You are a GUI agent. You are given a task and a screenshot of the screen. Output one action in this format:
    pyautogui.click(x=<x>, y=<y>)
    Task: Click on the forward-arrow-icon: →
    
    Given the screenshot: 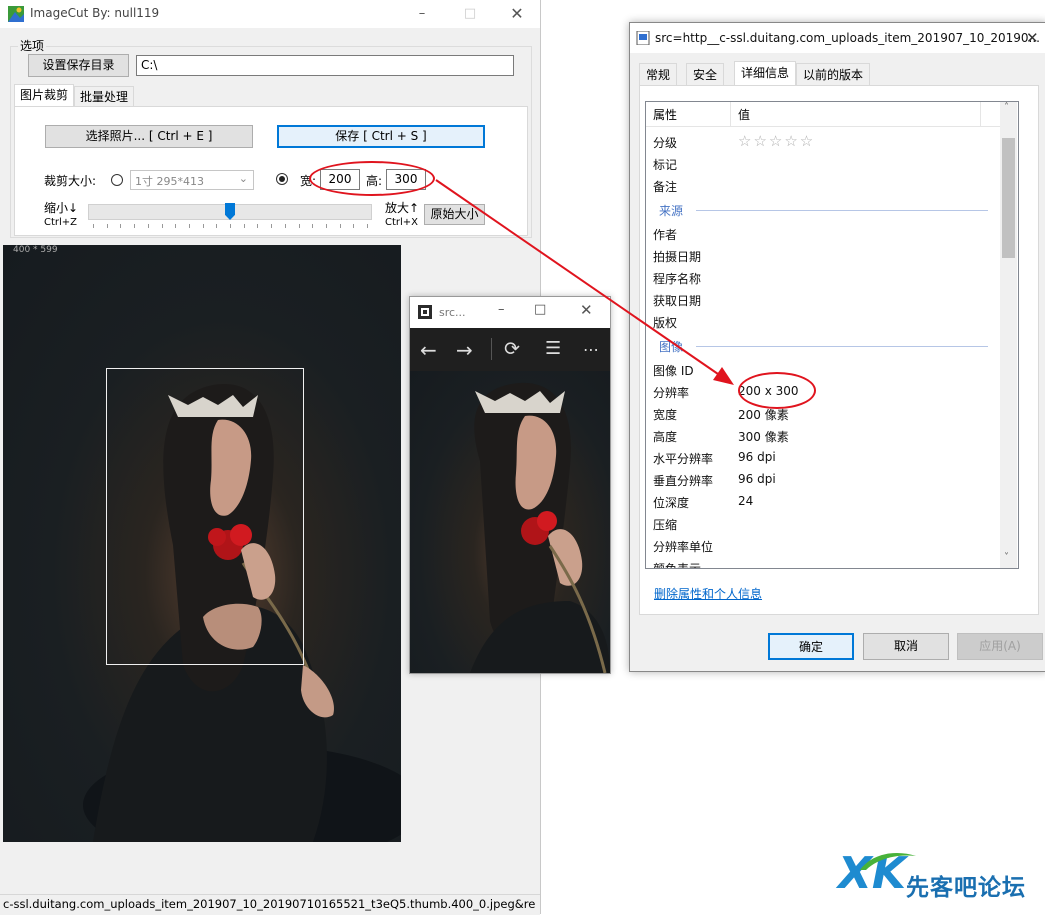 What is the action you would take?
    pyautogui.click(x=464, y=350)
    